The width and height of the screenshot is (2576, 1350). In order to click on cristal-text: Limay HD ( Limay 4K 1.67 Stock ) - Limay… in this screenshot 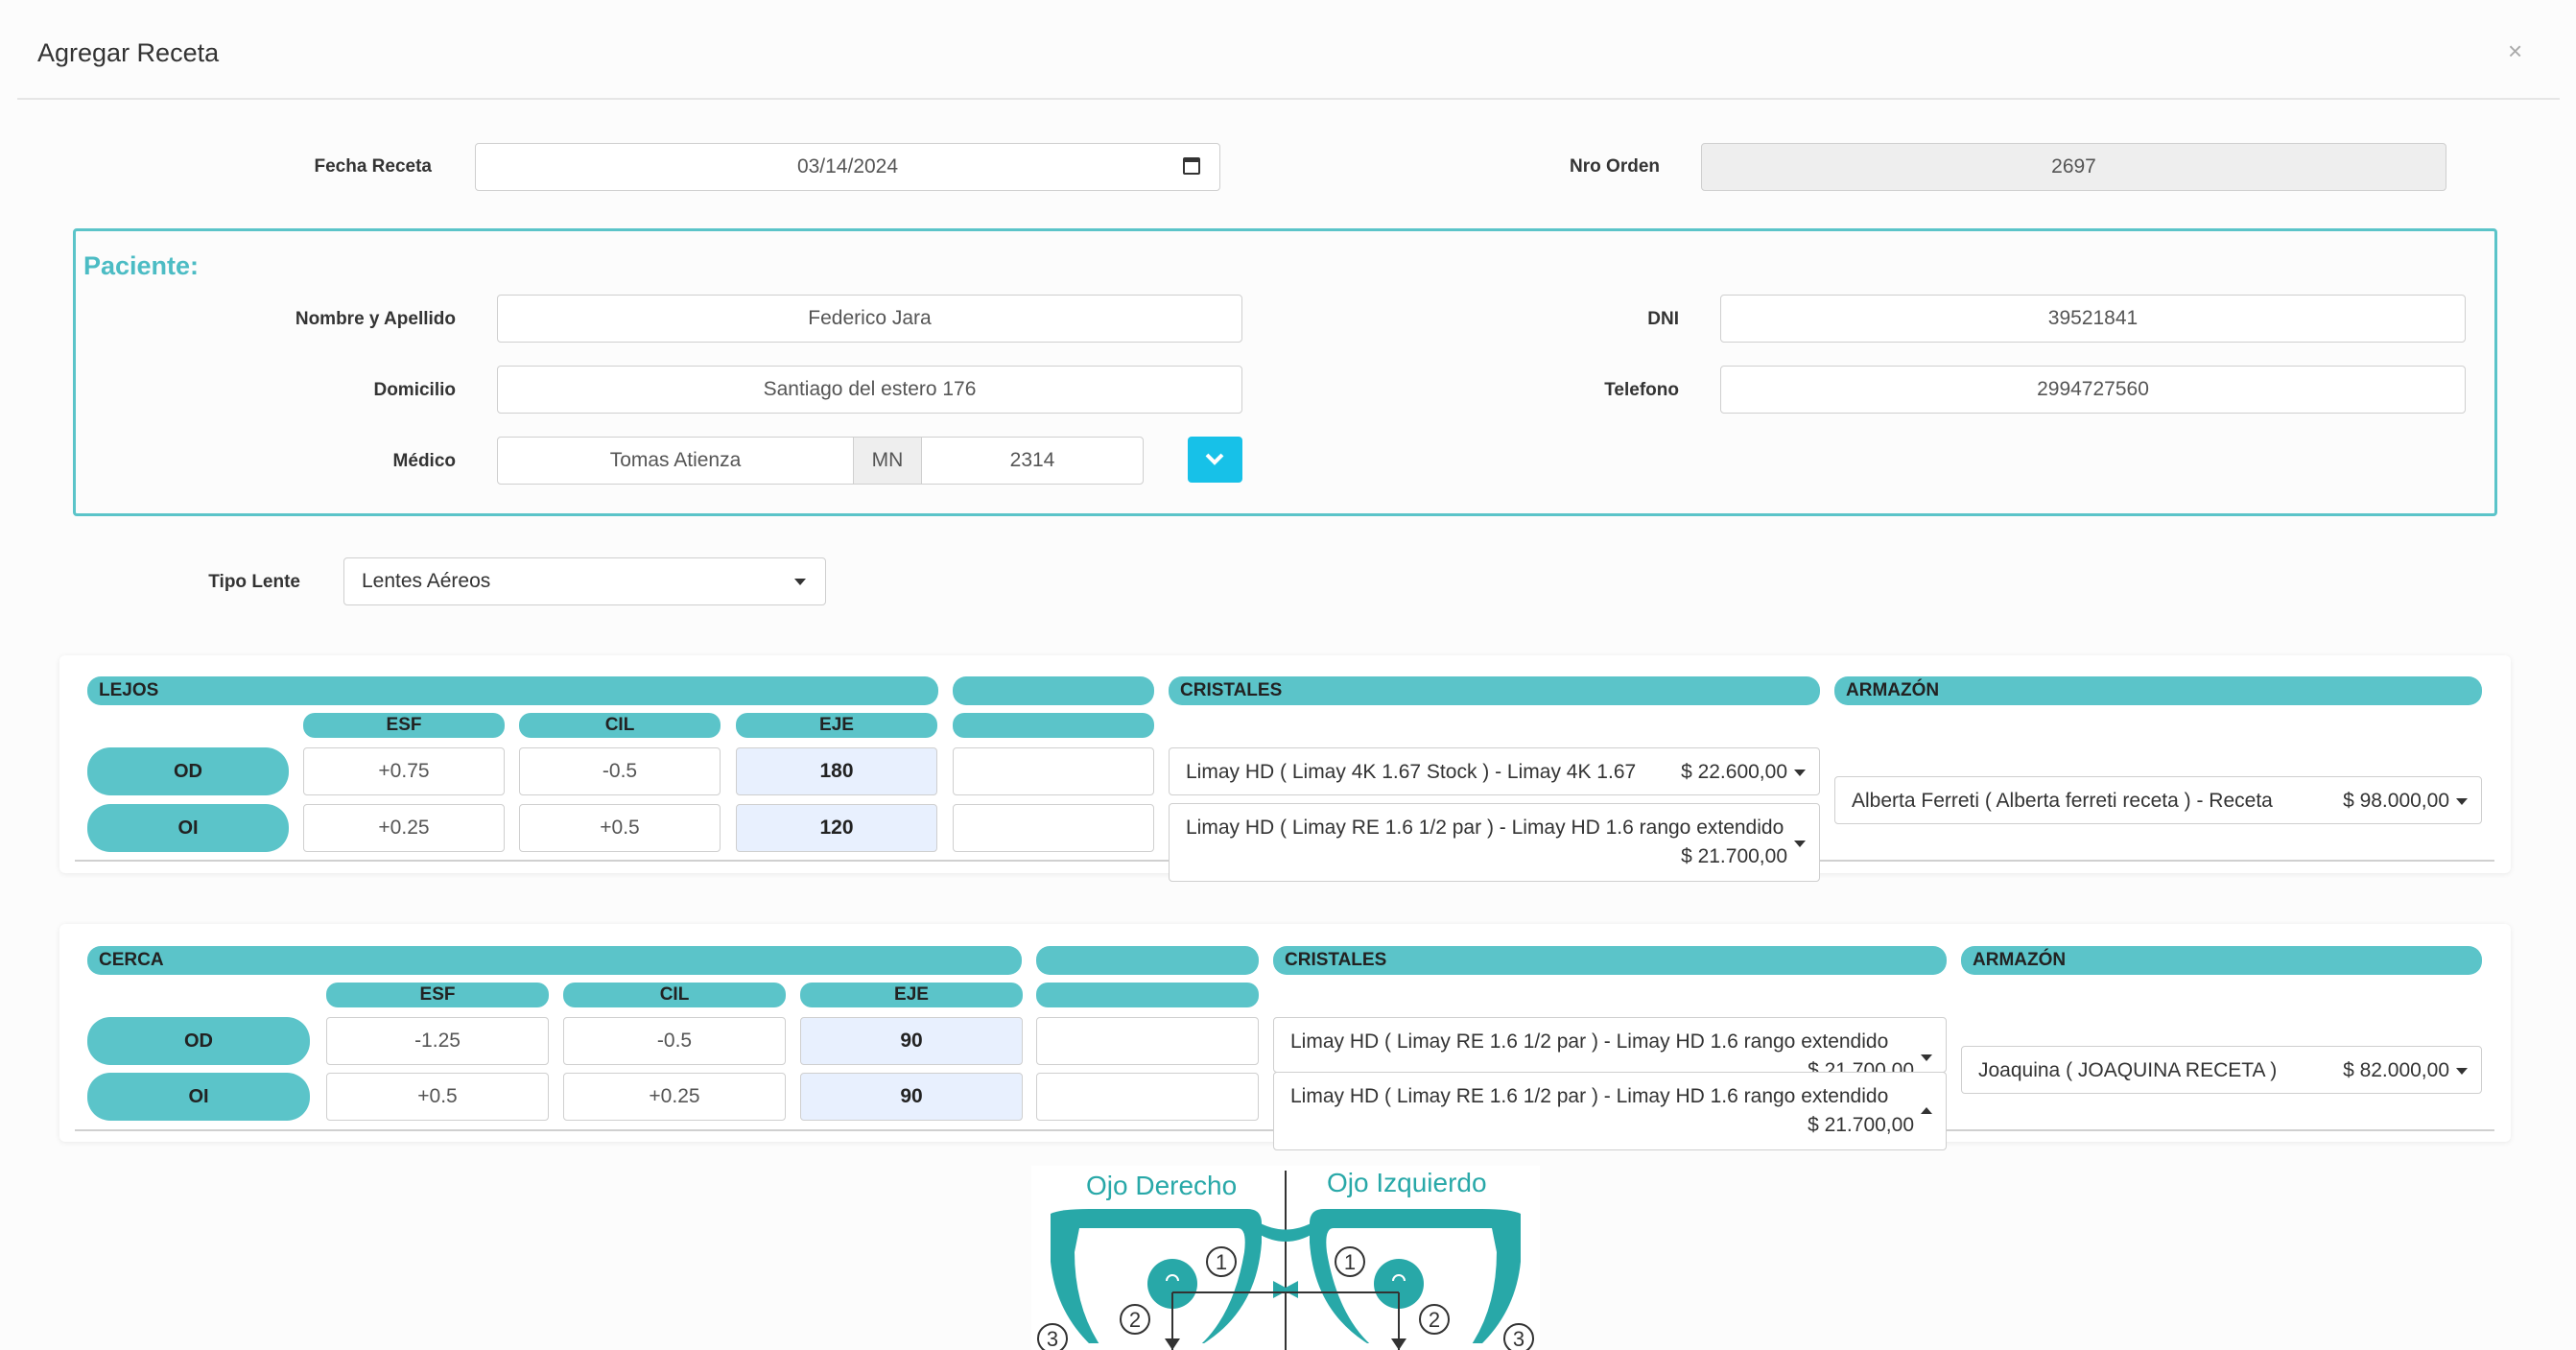, I will do `click(1411, 772)`.